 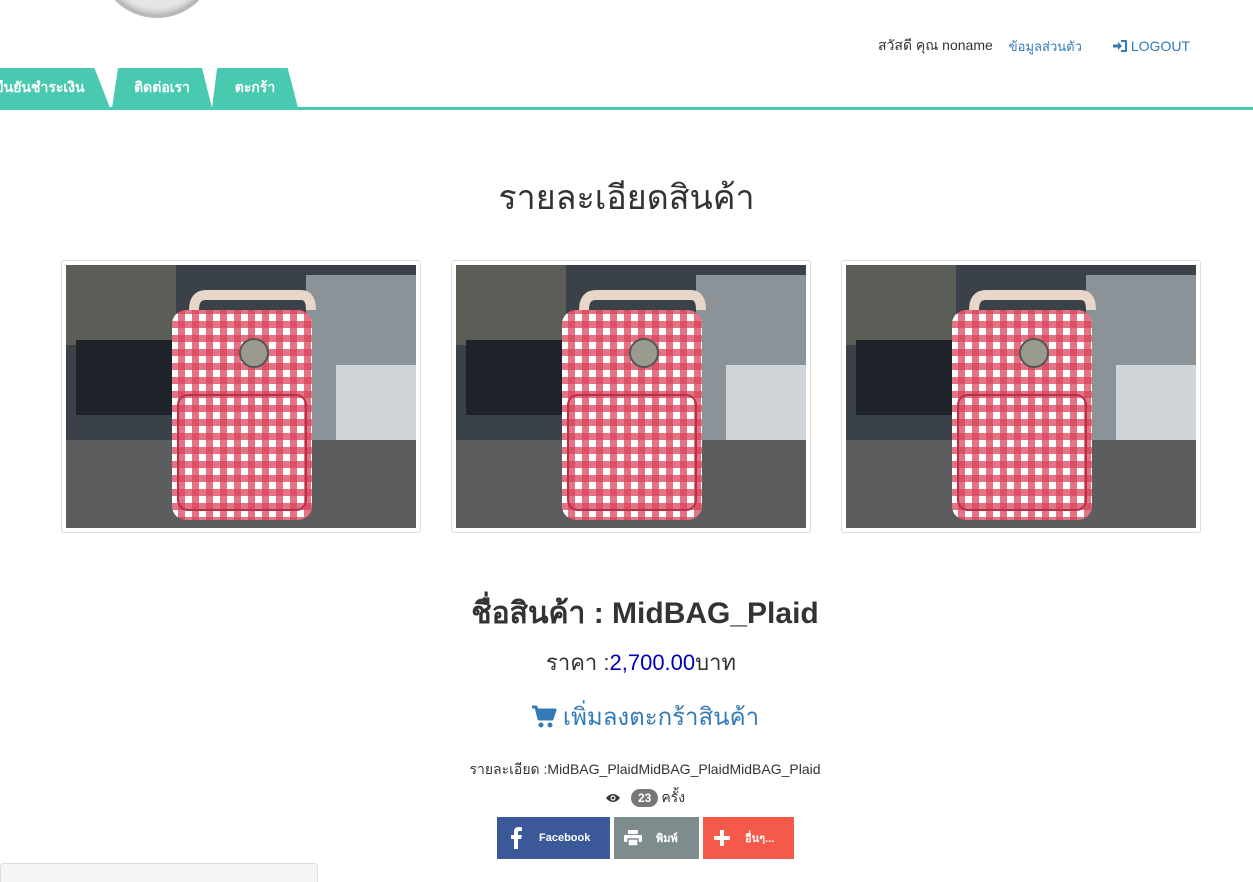 What do you see at coordinates (157, 9) in the screenshot?
I see `site-logo` at bounding box center [157, 9].